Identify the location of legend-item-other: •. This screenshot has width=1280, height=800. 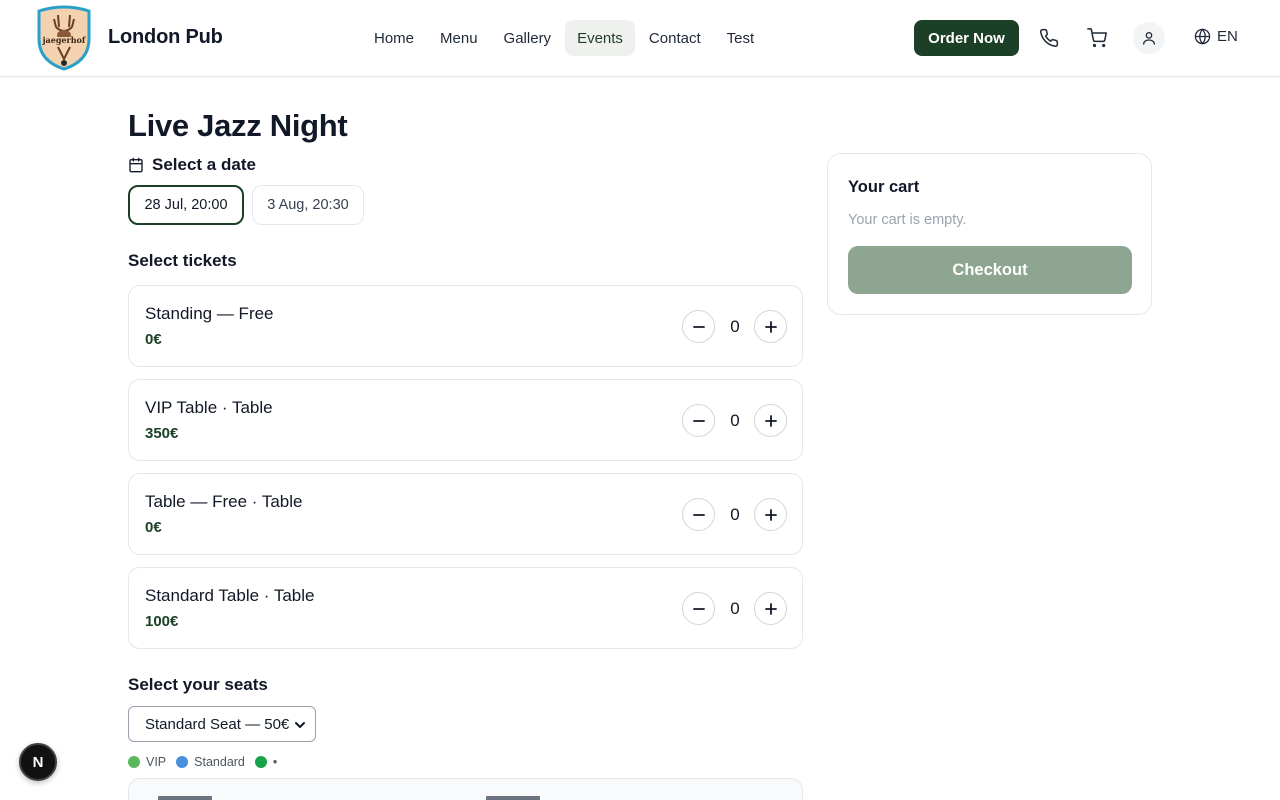
(266, 762).